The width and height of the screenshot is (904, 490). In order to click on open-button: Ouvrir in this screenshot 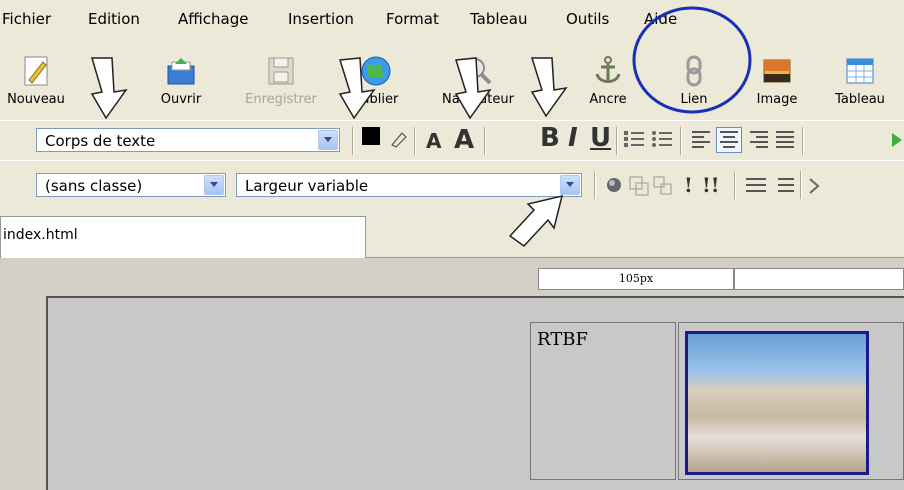, I will do `click(181, 81)`.